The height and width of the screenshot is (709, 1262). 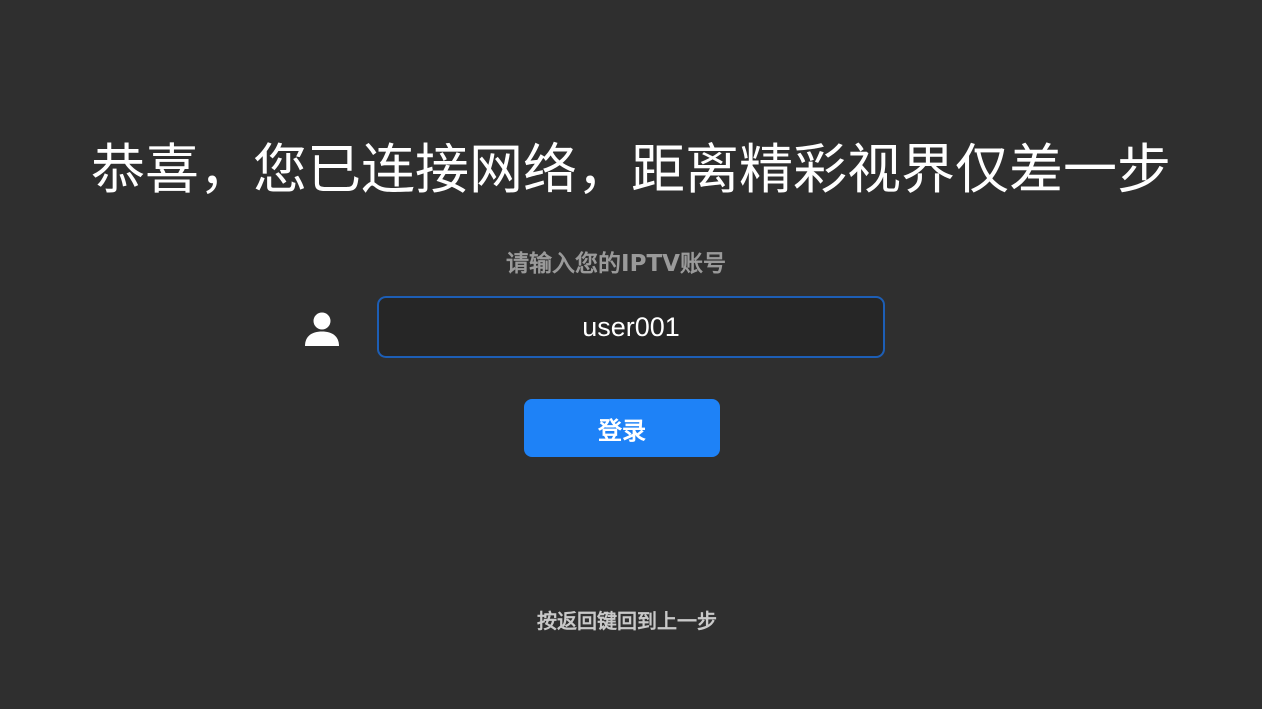 What do you see at coordinates (631, 327) in the screenshot?
I see `account-input` at bounding box center [631, 327].